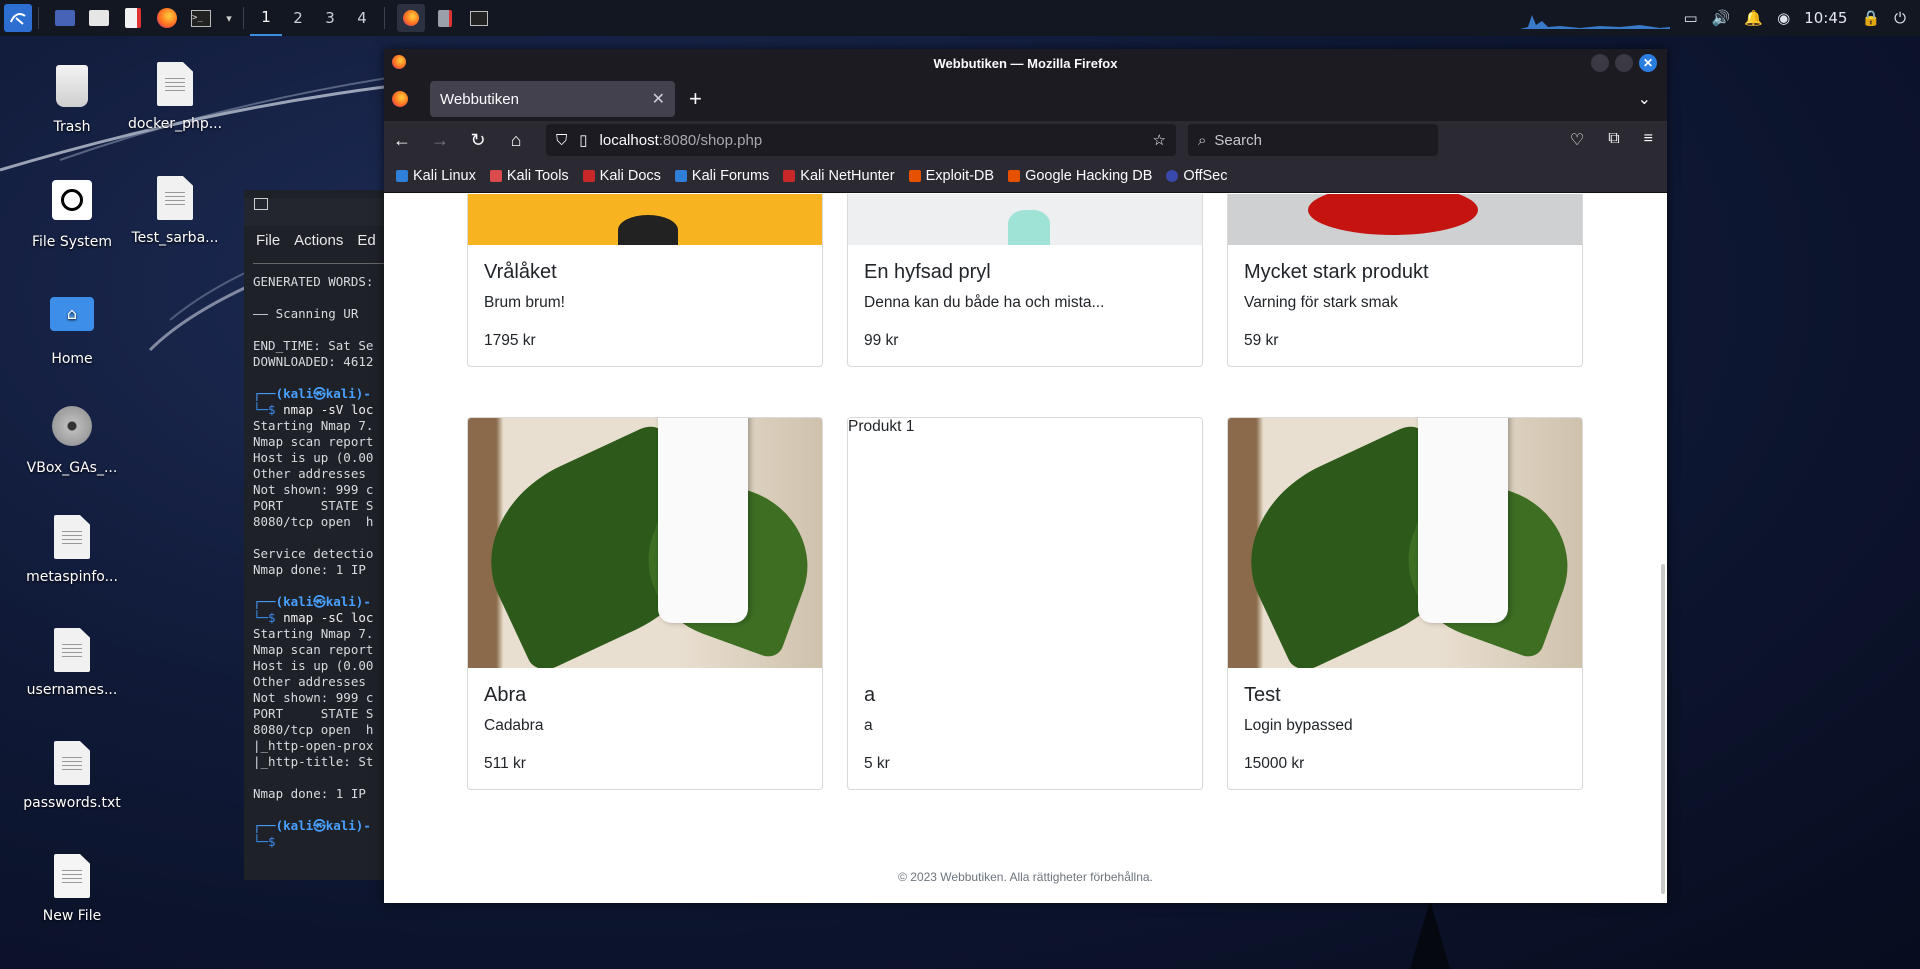 This screenshot has width=1920, height=969. I want to click on desktop-icon-home: ⌂ Home, so click(72, 328).